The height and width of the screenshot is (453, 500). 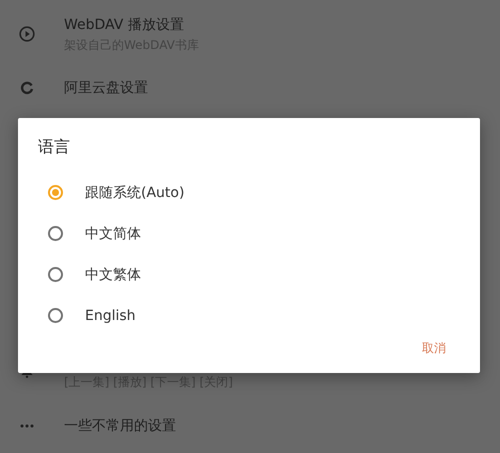 I want to click on more-icon, so click(x=27, y=426).